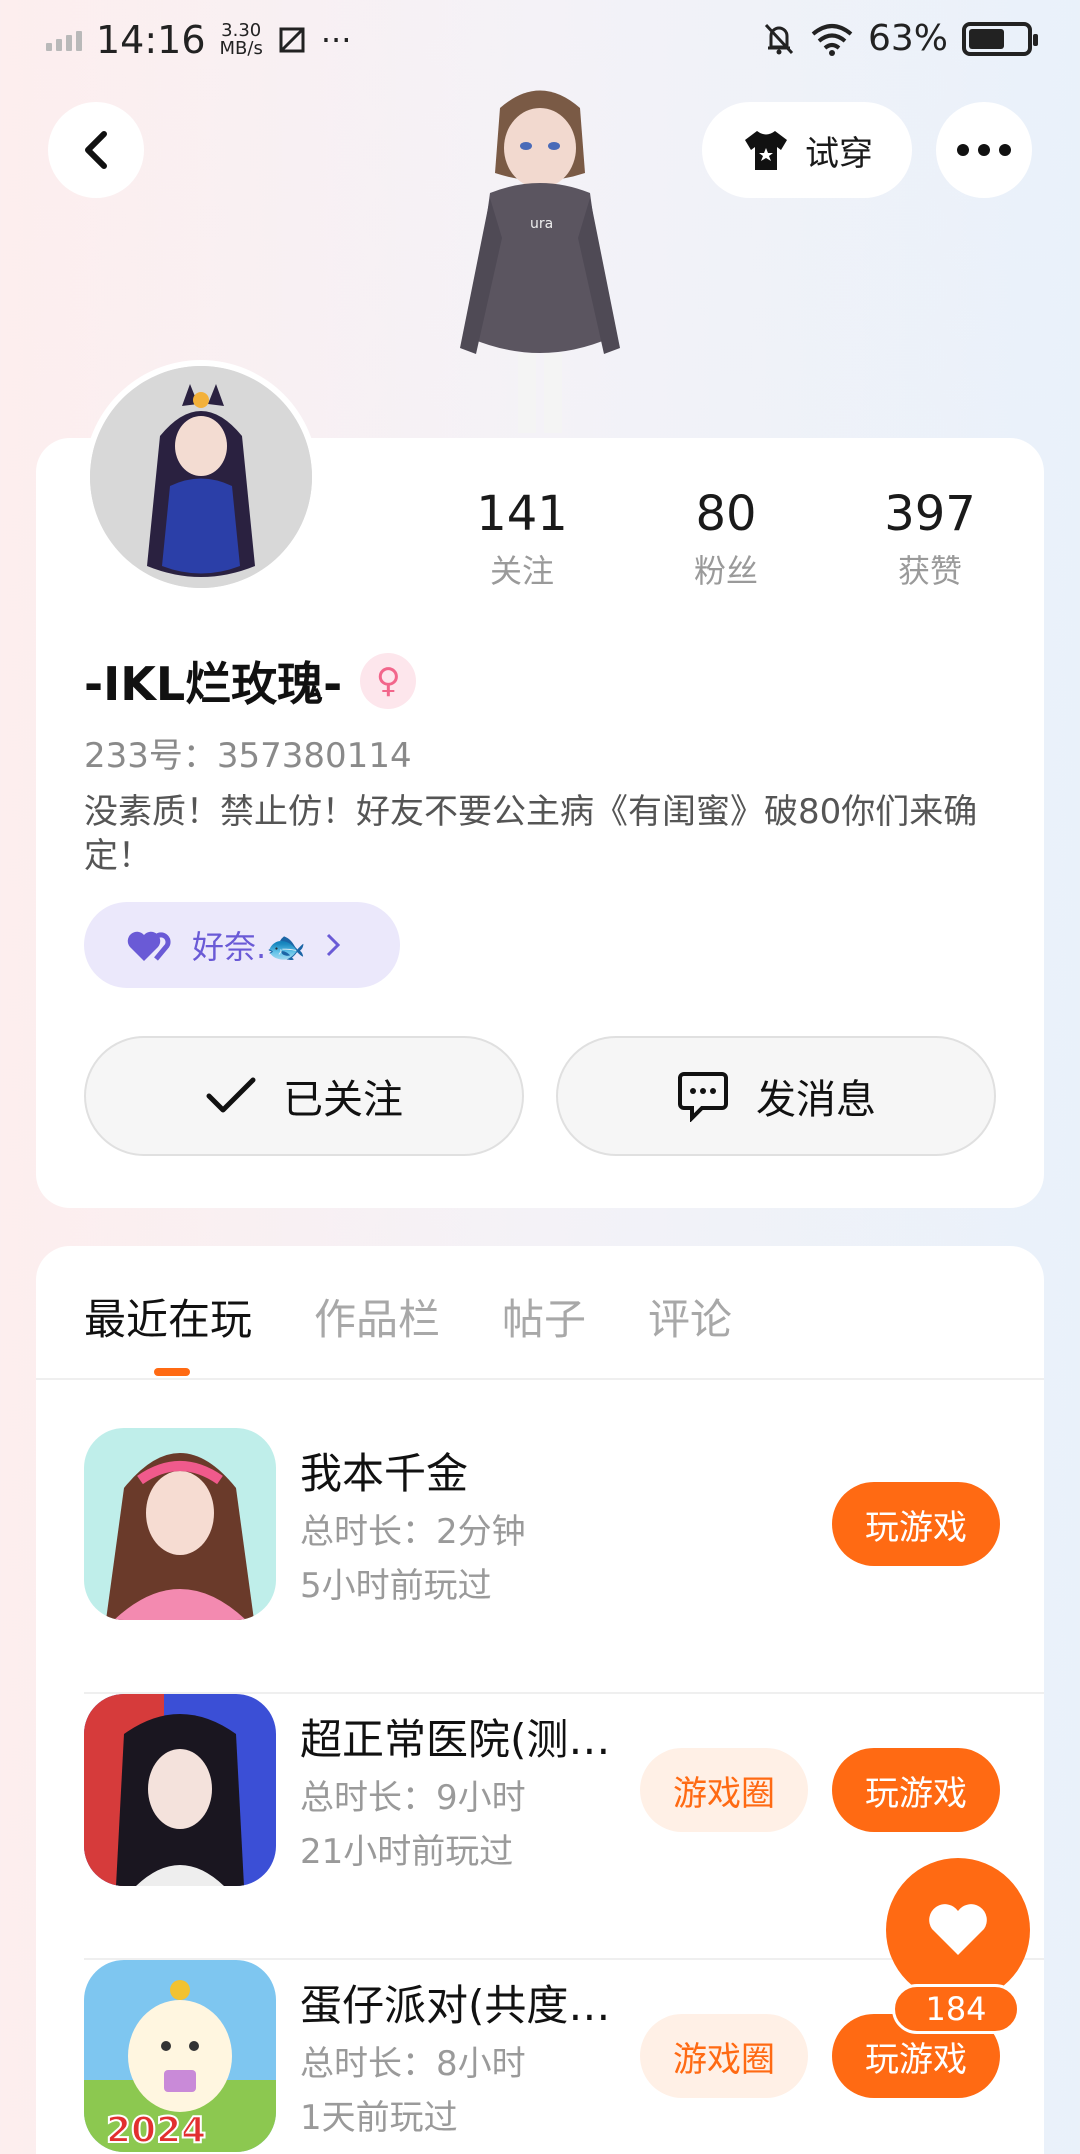 The image size is (1080, 2154). Describe the element at coordinates (542, 2057) in the screenshot. I see `game-row: 2024 蛋仔派对(共度… 总时长：8小时 1天前玩过 游戏圈 玩游戏` at that location.